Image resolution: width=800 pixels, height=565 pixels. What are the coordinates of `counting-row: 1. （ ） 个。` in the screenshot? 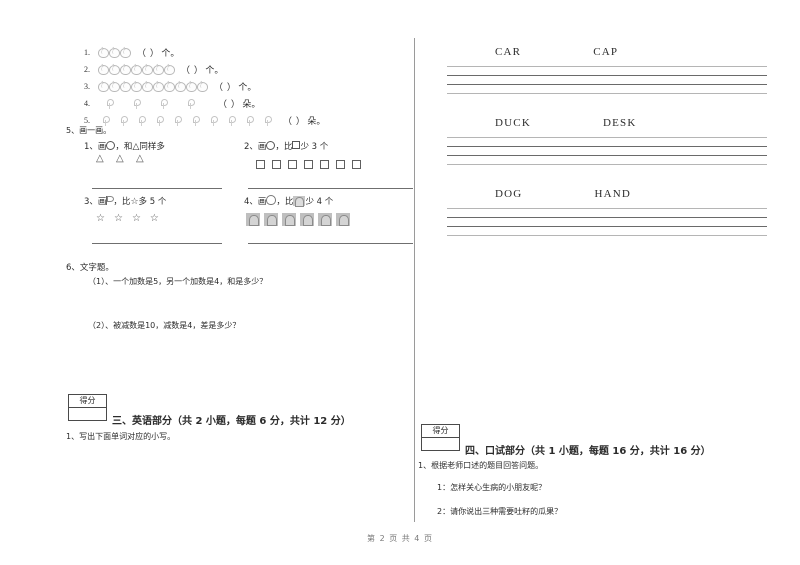 It's located at (244, 52).